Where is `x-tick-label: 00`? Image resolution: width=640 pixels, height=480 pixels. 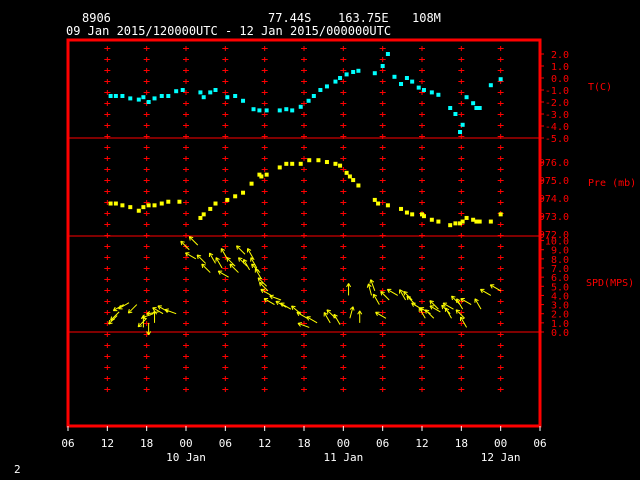
x-tick-label: 00 is located at coordinates (500, 443).